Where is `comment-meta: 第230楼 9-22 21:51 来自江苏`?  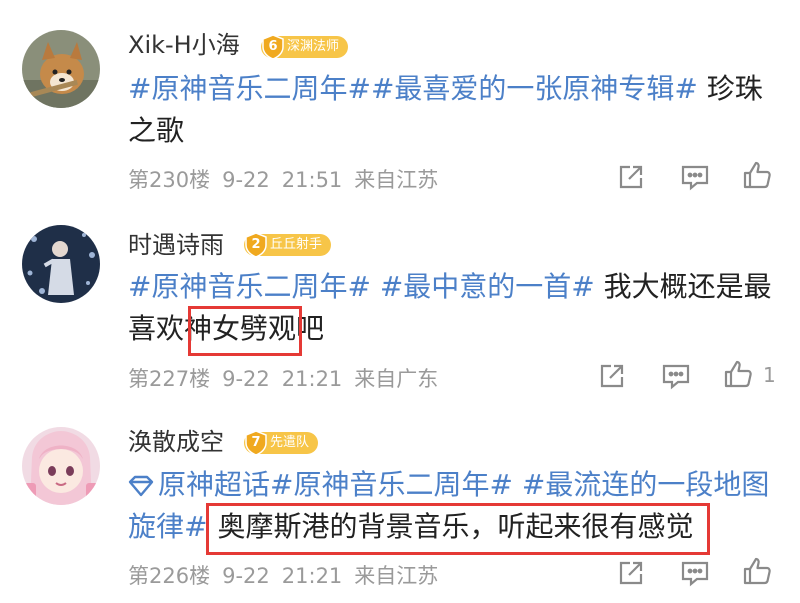
comment-meta: 第230楼 9-22 21:51 来自江苏 is located at coordinates (289, 179).